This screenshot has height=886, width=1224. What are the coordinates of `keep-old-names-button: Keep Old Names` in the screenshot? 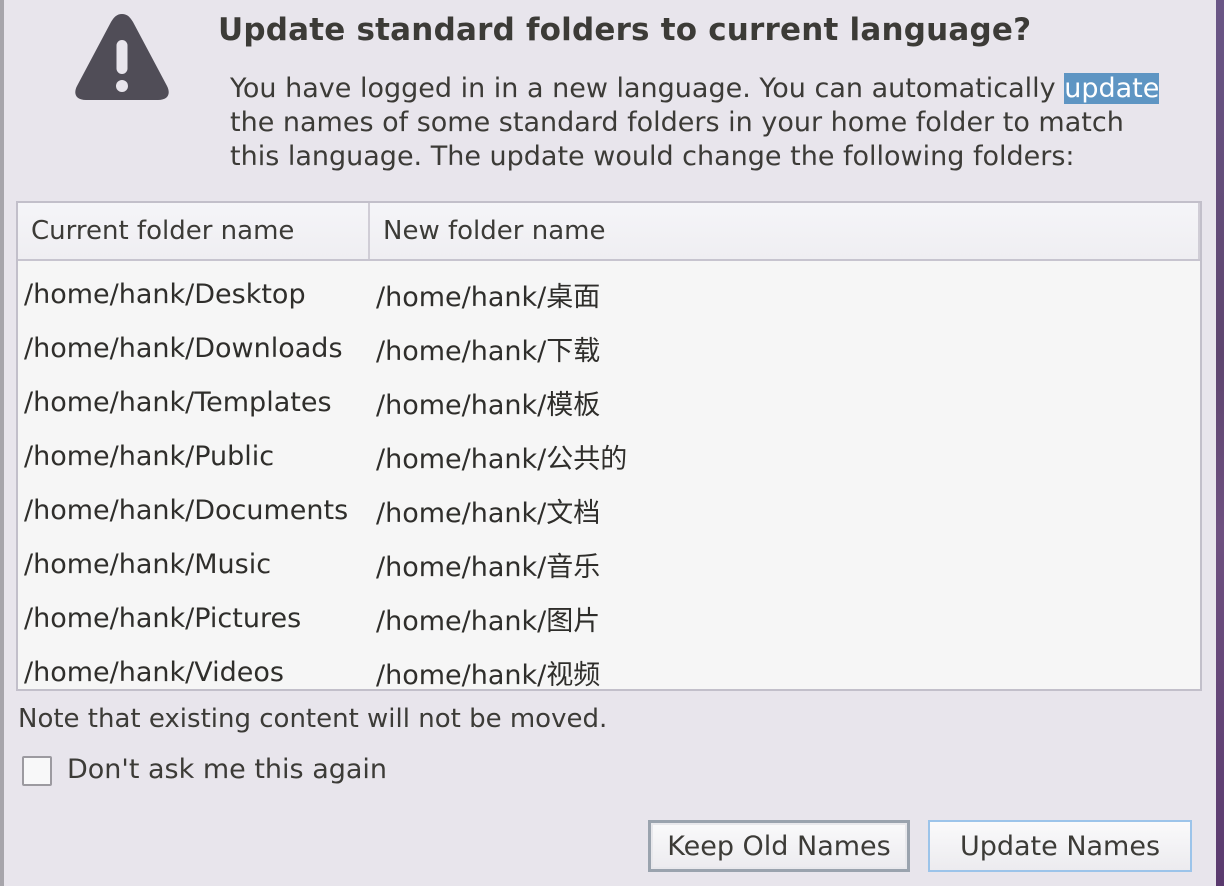 It's located at (779, 846).